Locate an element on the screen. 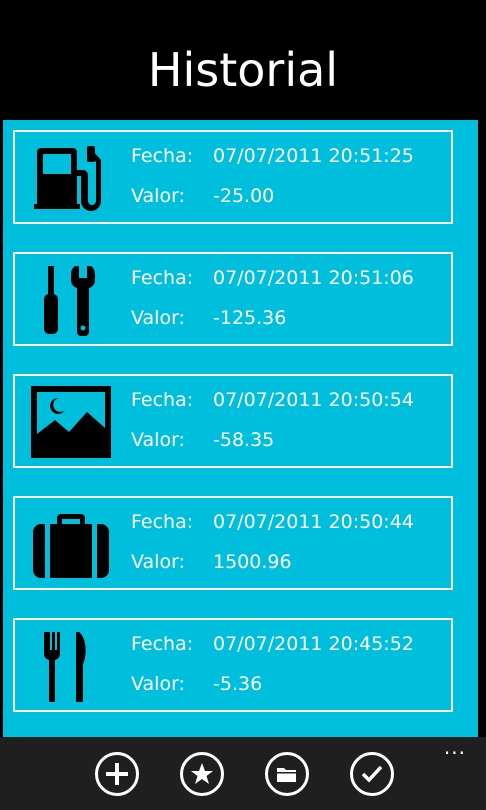 This screenshot has height=810, width=486. amount-value: -5.36 is located at coordinates (238, 684).